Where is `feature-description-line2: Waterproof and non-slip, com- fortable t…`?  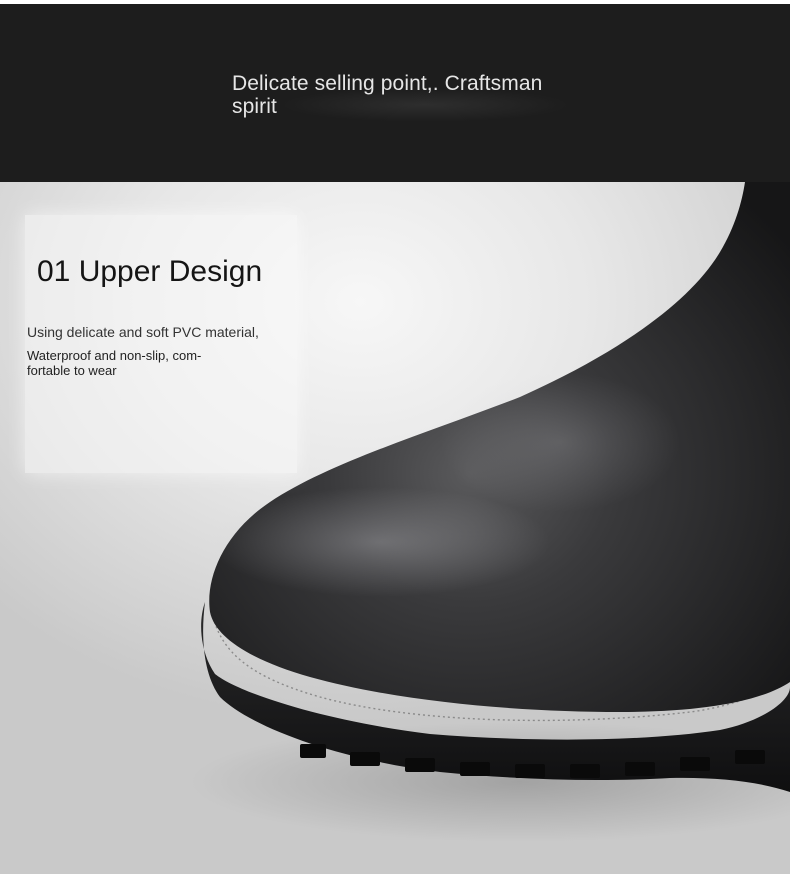
feature-description-line2: Waterproof and non-slip, com- fortable t… is located at coordinates (114, 363).